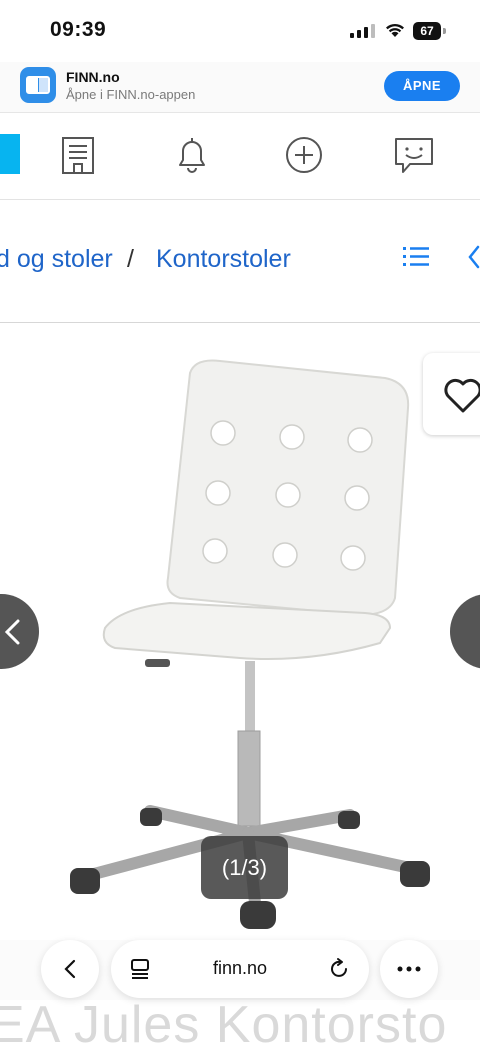 This screenshot has height=1055, width=480. I want to click on plus-circle-icon, so click(304, 155).